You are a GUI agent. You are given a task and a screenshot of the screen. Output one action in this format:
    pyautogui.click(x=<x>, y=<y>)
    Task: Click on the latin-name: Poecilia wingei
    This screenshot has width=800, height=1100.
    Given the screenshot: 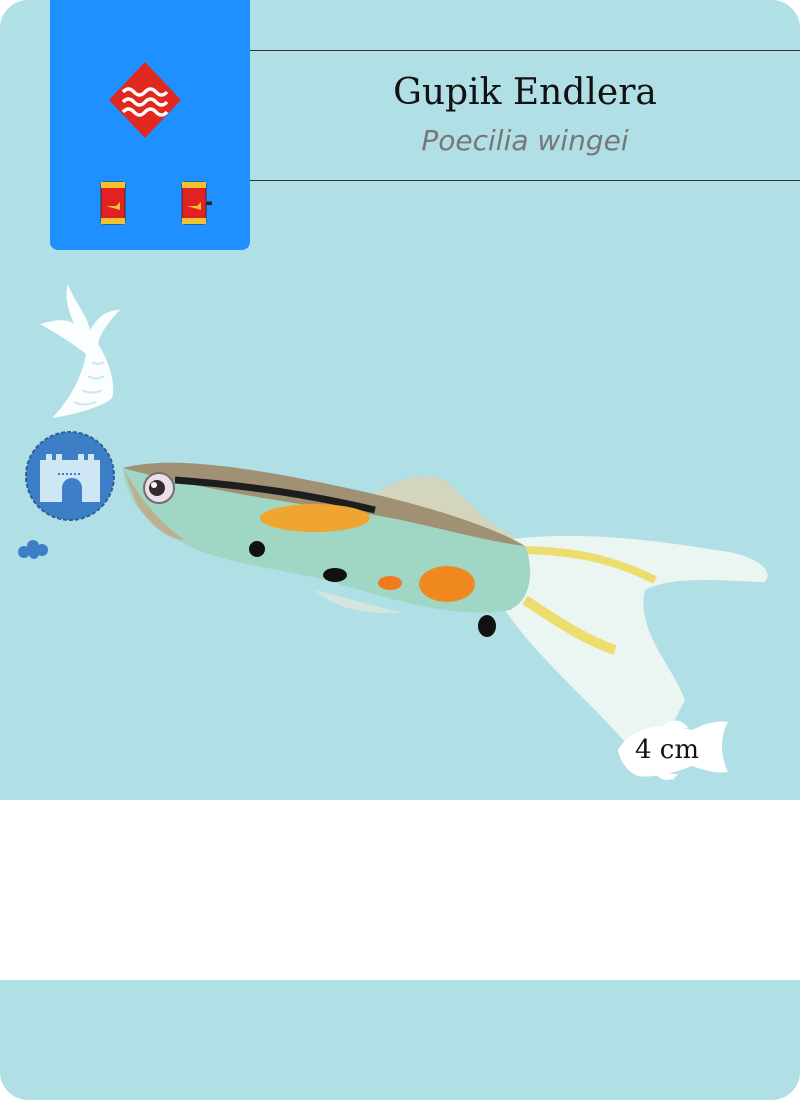 What is the action you would take?
    pyautogui.click(x=525, y=140)
    